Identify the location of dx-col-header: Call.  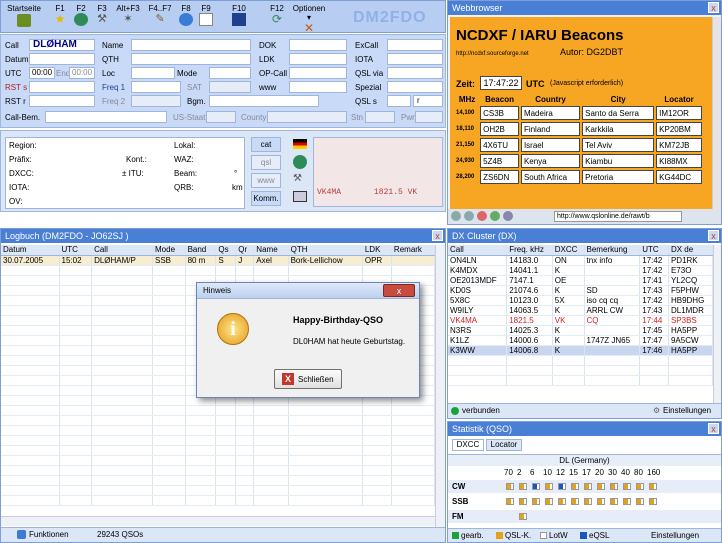
(478, 250).